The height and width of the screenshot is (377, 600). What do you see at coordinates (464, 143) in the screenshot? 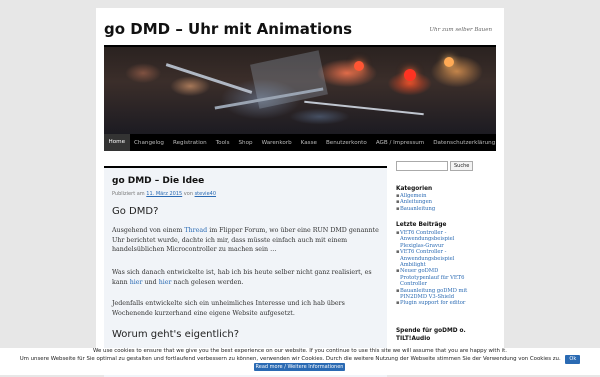
I see `nav-item-datenschutz: Datenschutzerklärung` at bounding box center [464, 143].